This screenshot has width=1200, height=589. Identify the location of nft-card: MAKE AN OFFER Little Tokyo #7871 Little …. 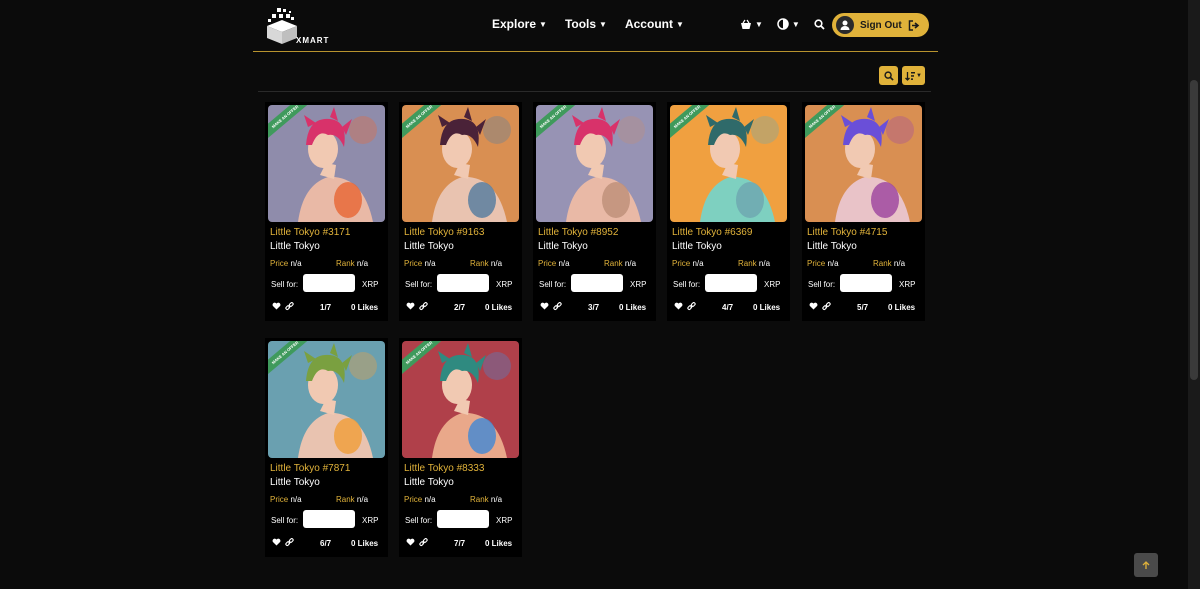
(326, 447).